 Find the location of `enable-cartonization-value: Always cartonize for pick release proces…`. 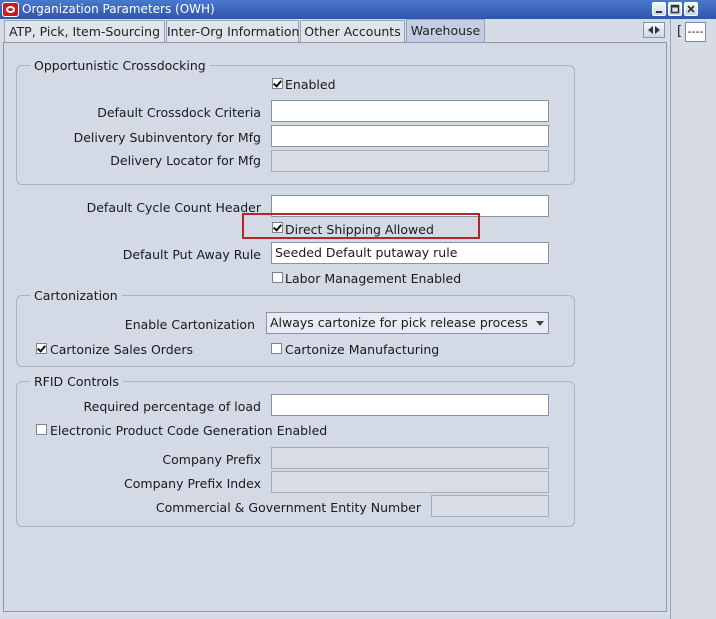

enable-cartonization-value: Always cartonize for pick release proces… is located at coordinates (399, 322).